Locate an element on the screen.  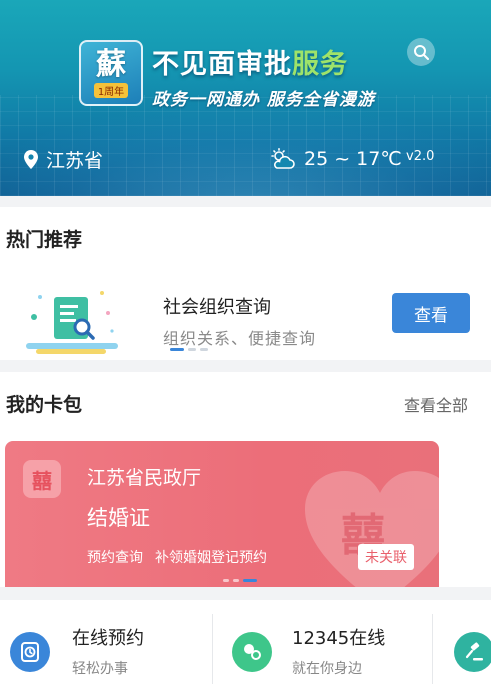
version-label: v2.0 is located at coordinates (420, 156).